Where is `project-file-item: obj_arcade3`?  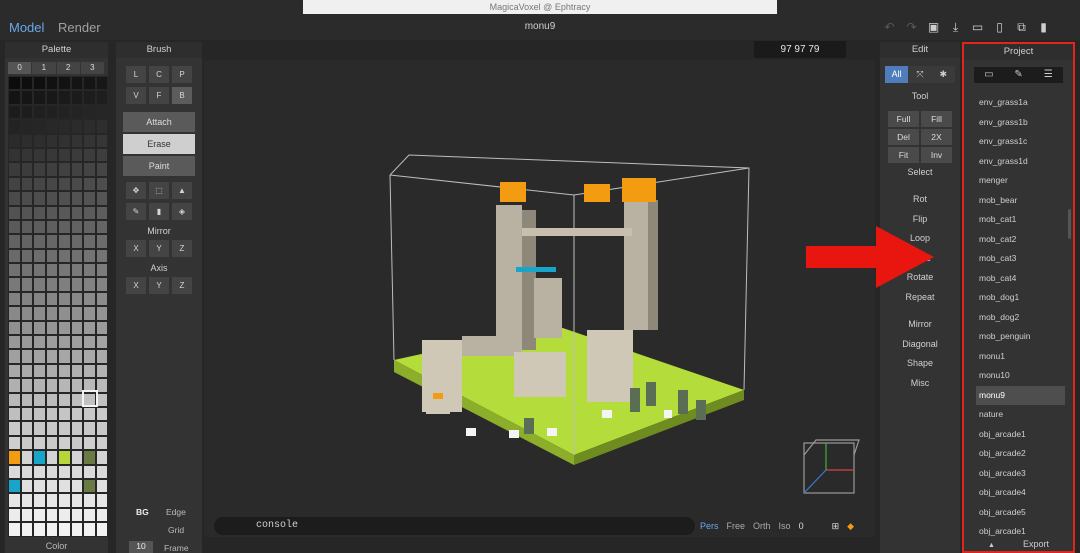
project-file-item: obj_arcade3 is located at coordinates (1020, 474).